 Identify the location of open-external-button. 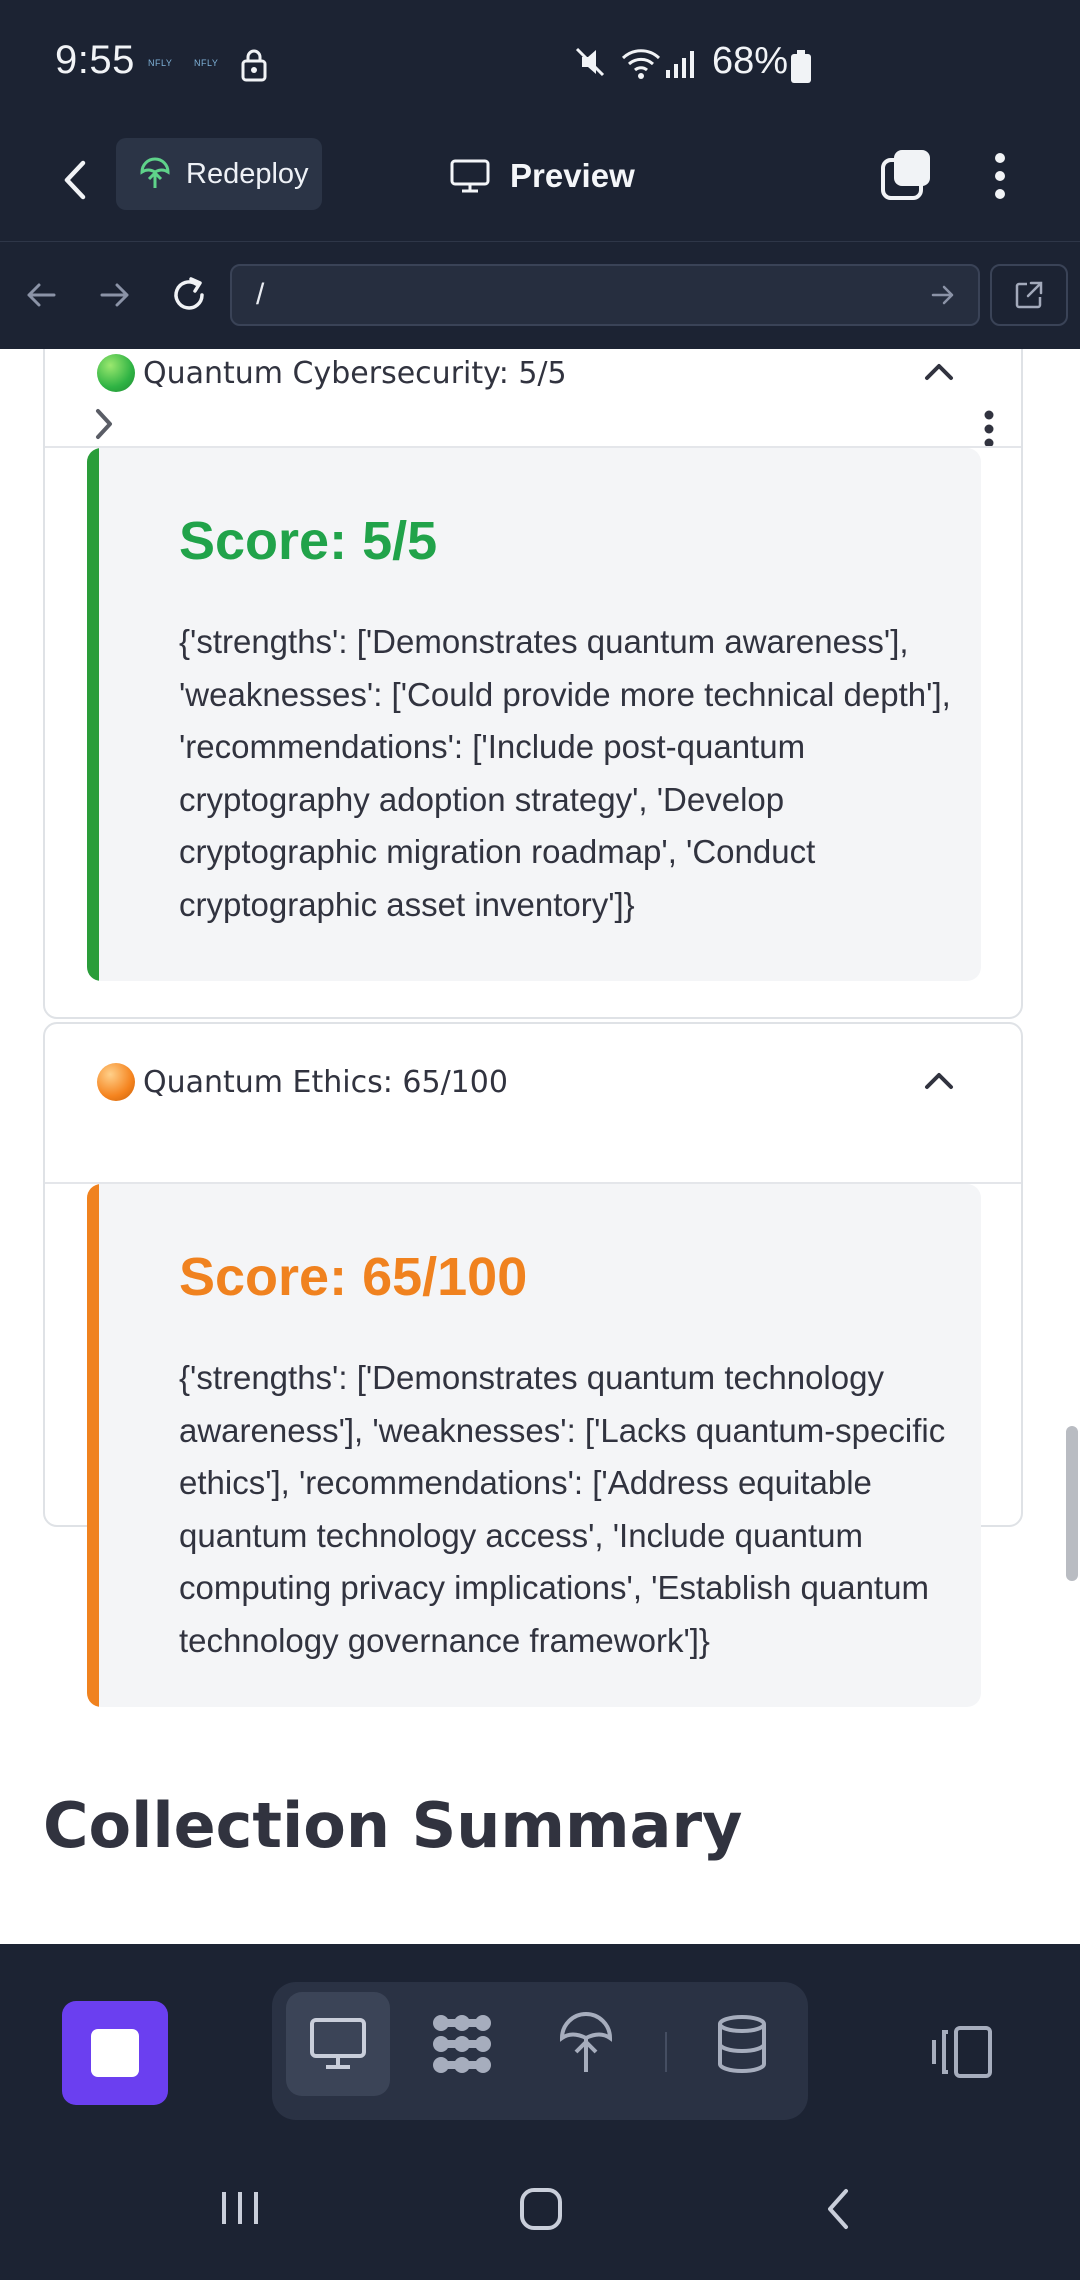
(1029, 295).